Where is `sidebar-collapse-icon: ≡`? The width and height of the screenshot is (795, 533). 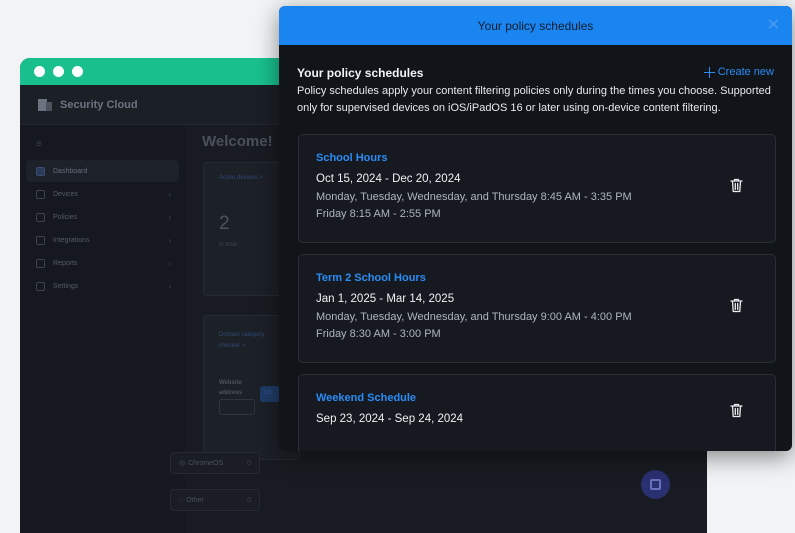 sidebar-collapse-icon: ≡ is located at coordinates (102, 149).